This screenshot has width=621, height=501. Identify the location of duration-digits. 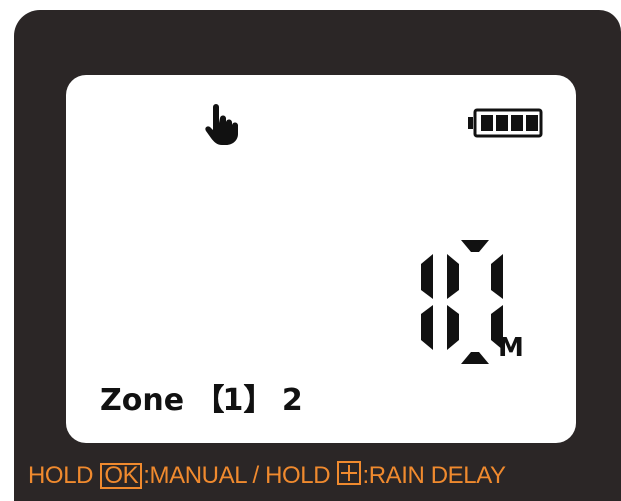
(462, 302).